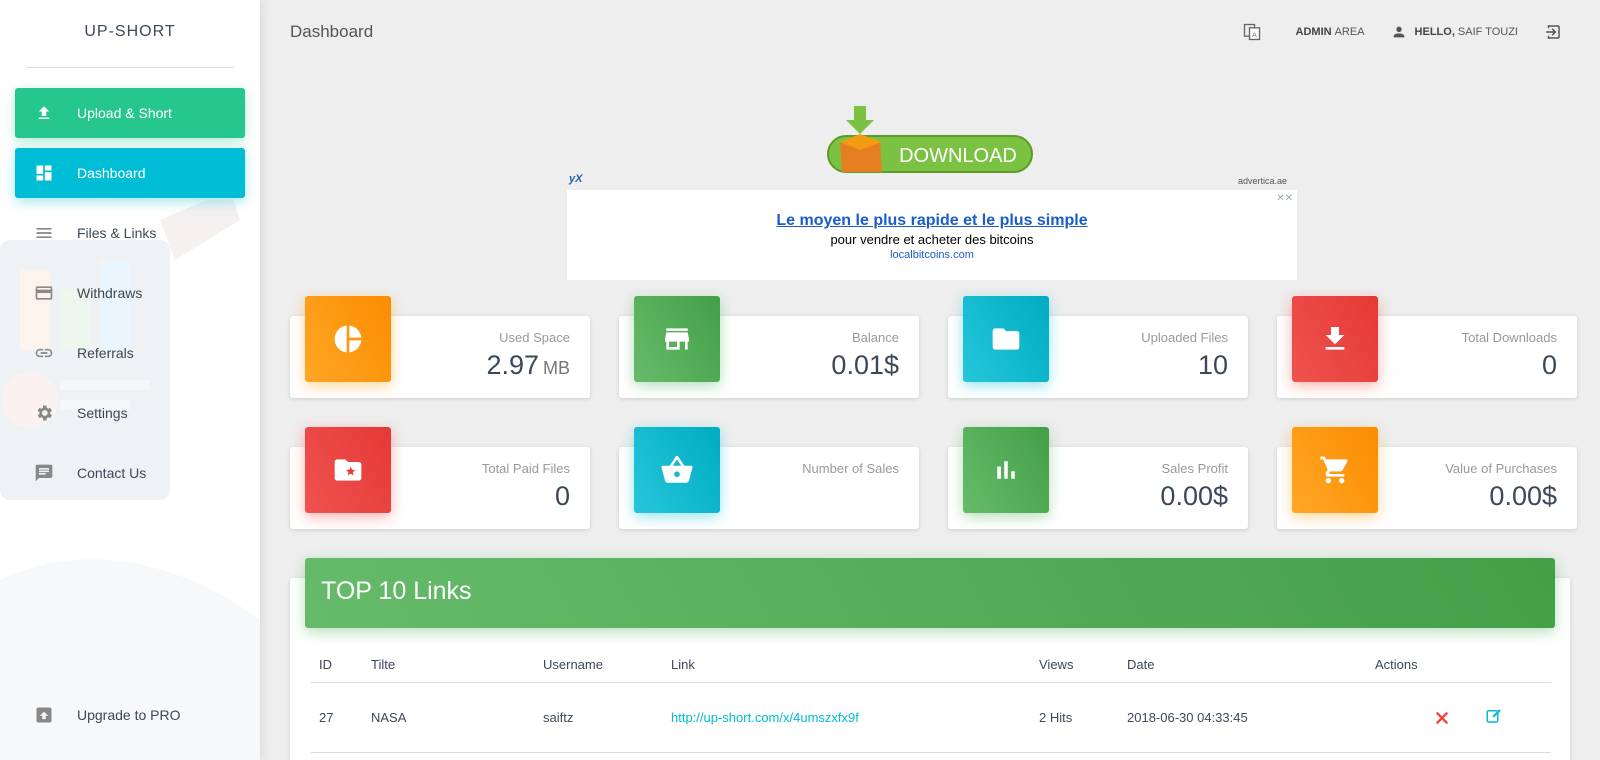 The width and height of the screenshot is (1600, 760). Describe the element at coordinates (847, 717) in the screenshot. I see `cell-link: http://up-short.com/x/4umszxfx9f` at that location.